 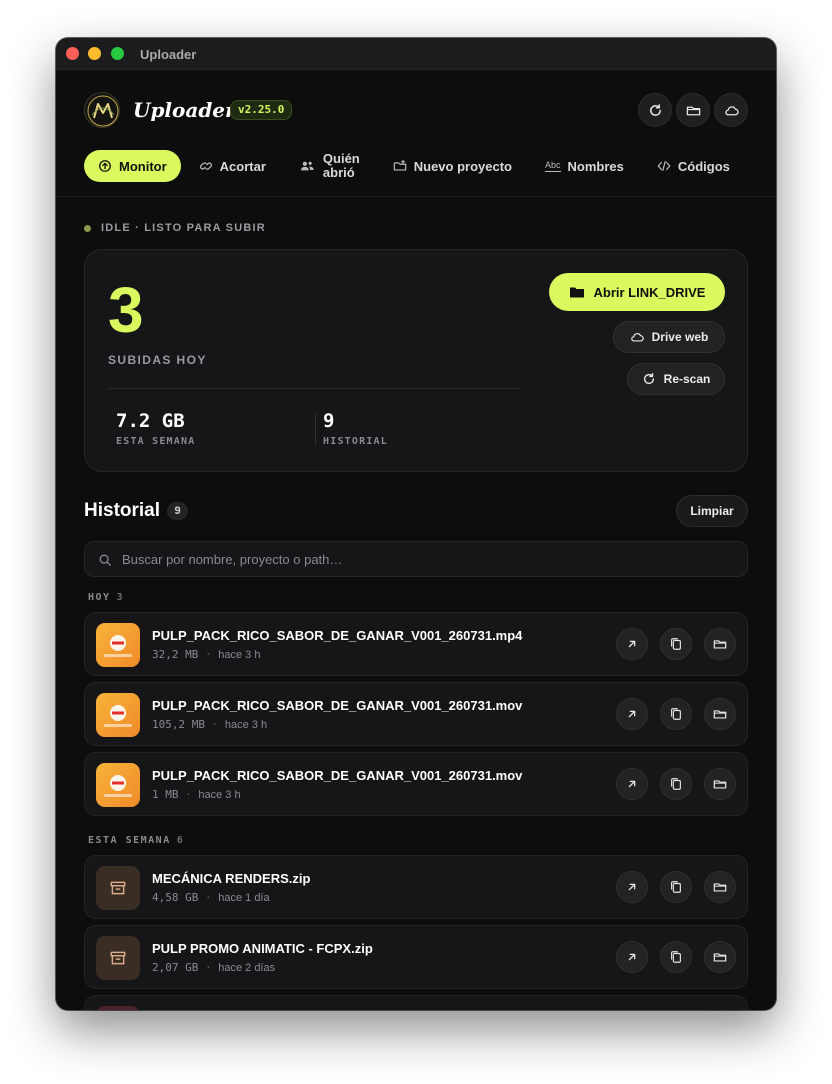 I want to click on archive-thumbnail, so click(x=118, y=958).